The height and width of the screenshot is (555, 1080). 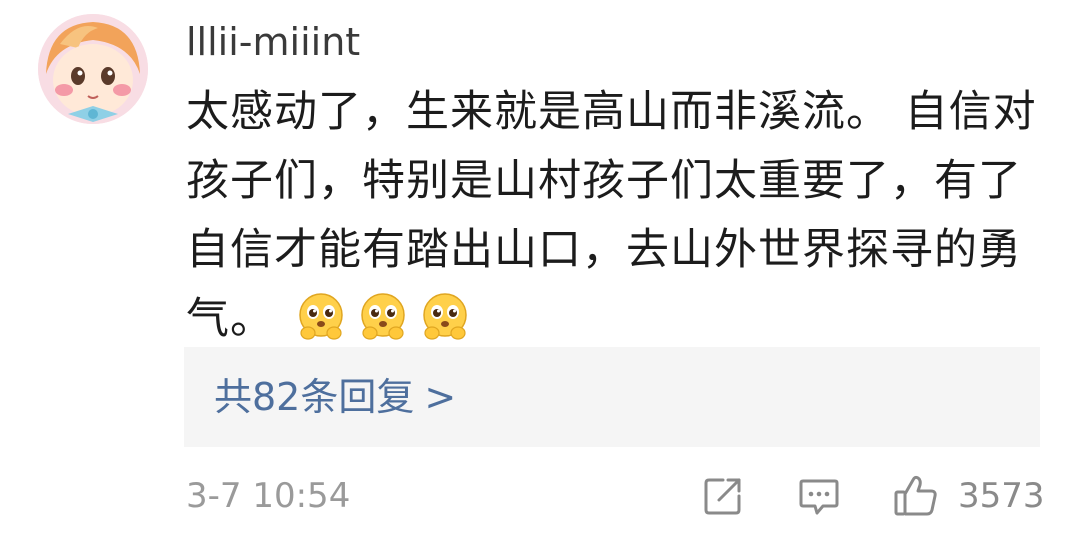 What do you see at coordinates (612, 397) in the screenshot?
I see `replies-box: 共82条回复 >` at bounding box center [612, 397].